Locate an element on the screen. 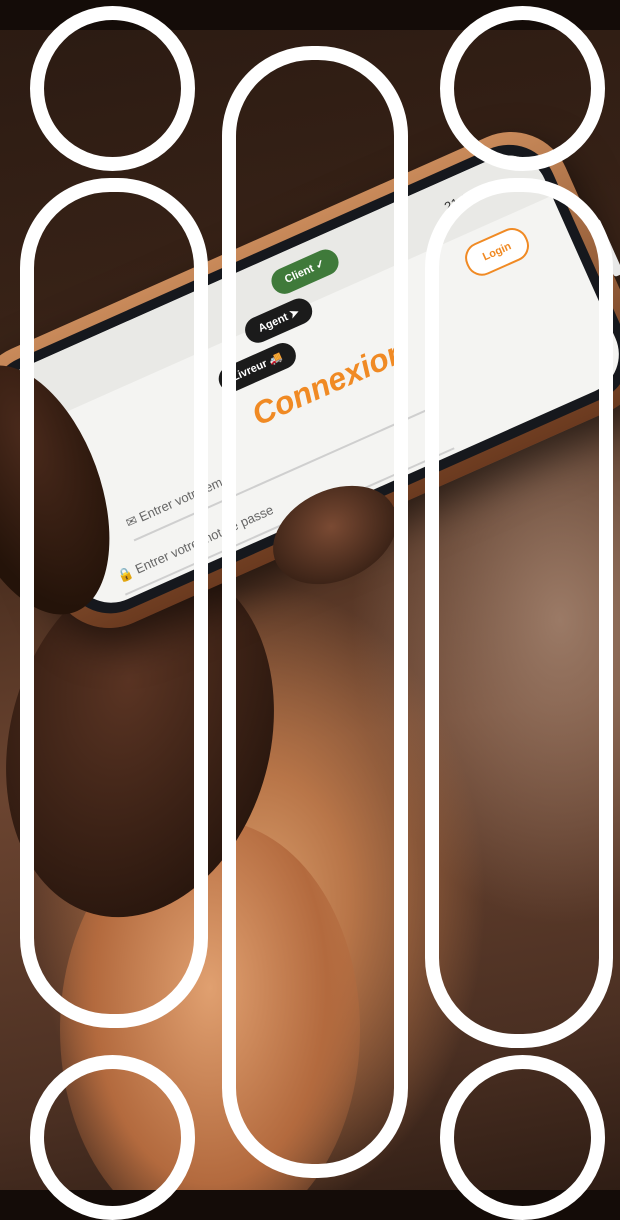  window-circle-top-right is located at coordinates (522, 88).